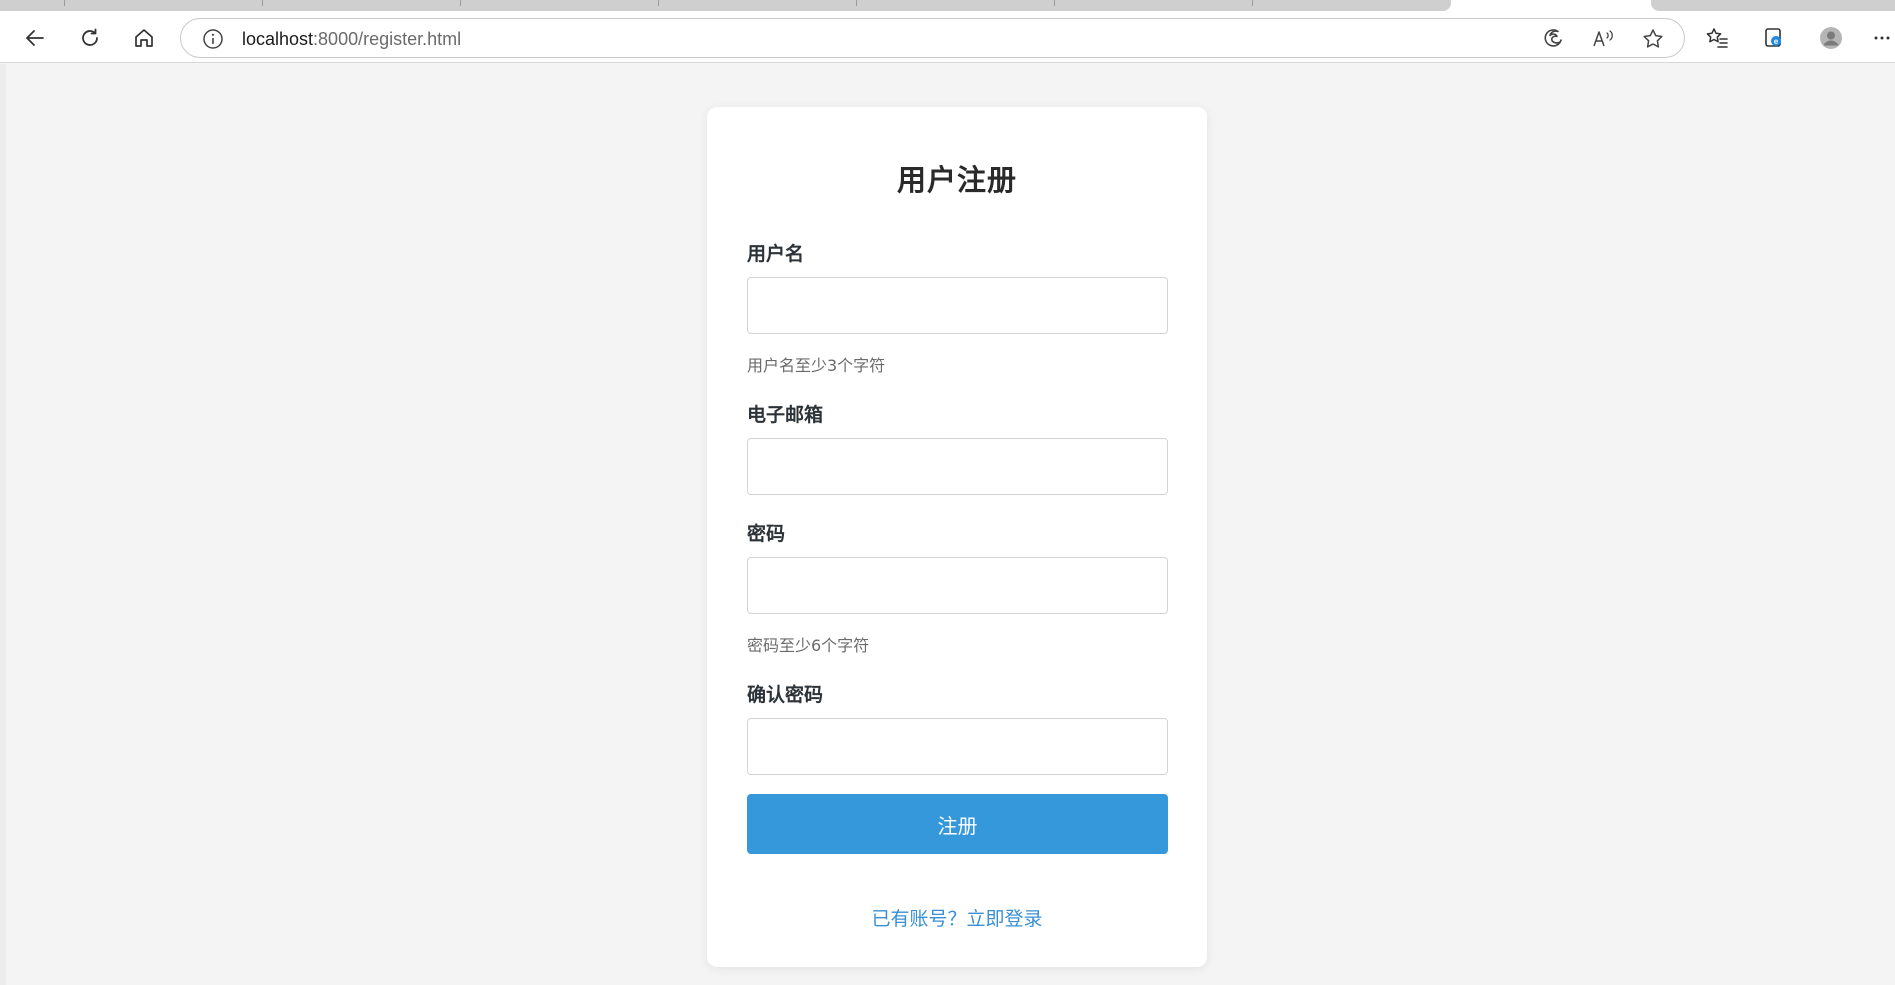 This screenshot has width=1895, height=985. I want to click on username-label: 用户名, so click(776, 254).